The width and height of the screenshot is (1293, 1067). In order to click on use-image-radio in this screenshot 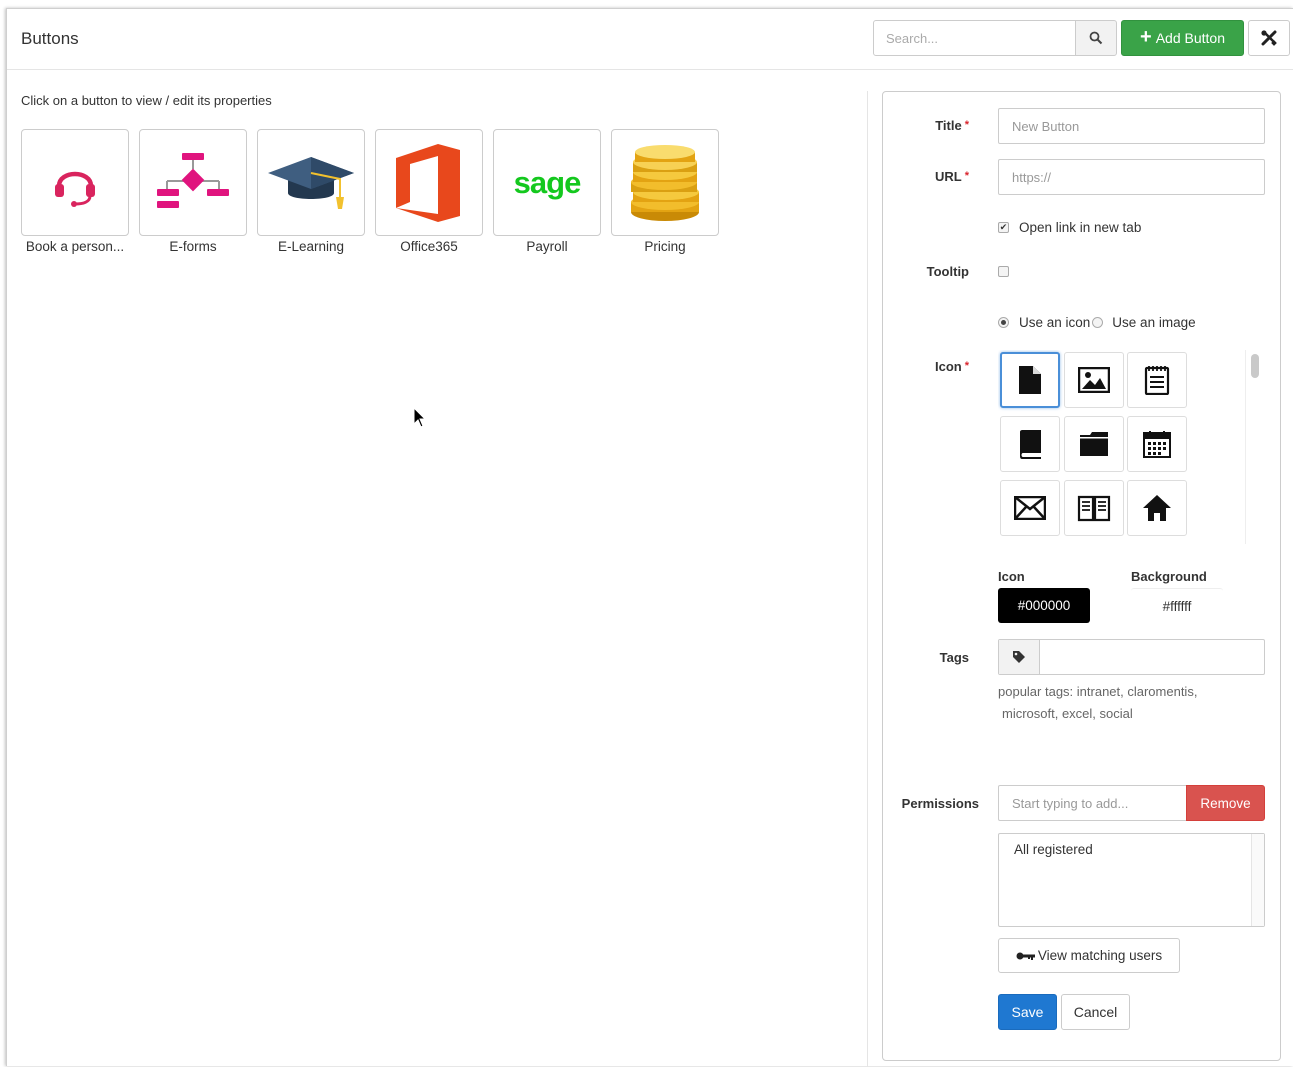, I will do `click(1098, 322)`.